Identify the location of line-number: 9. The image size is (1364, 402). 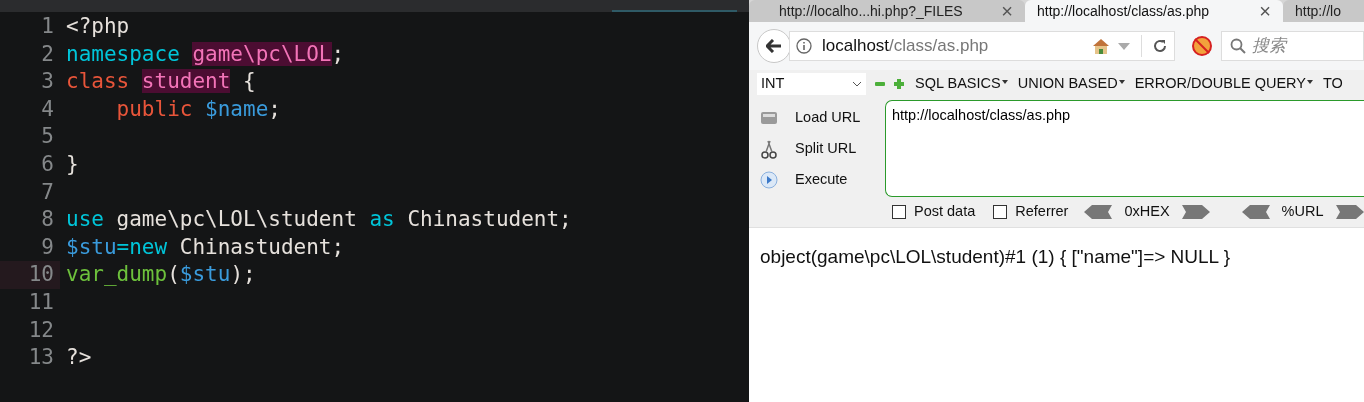
(47, 247).